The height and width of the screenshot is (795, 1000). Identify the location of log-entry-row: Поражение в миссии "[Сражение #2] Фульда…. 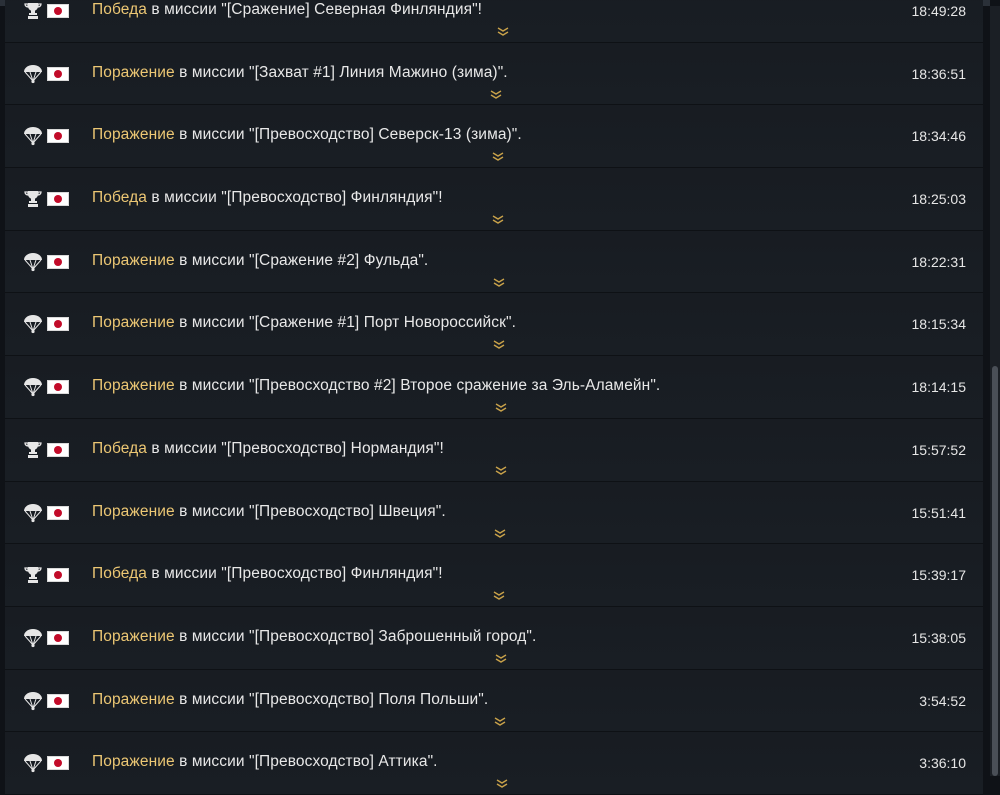
(494, 262).